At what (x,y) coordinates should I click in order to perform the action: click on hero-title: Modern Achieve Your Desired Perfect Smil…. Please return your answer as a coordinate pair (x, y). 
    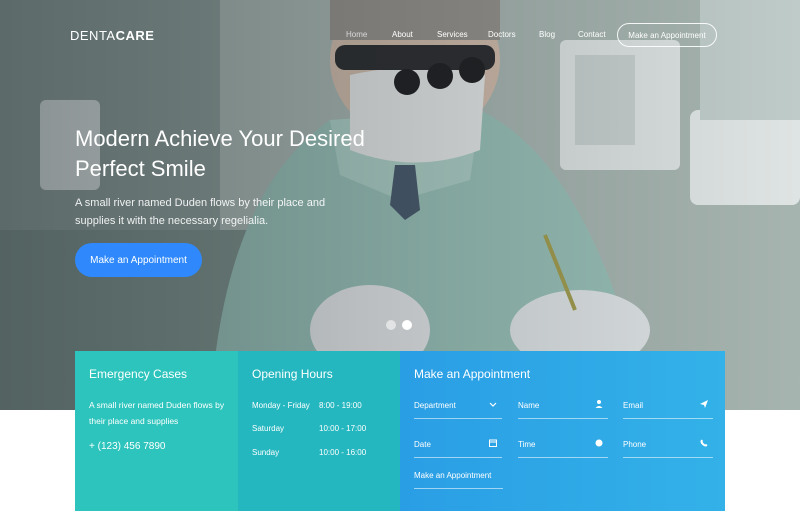
    Looking at the image, I should click on (220, 153).